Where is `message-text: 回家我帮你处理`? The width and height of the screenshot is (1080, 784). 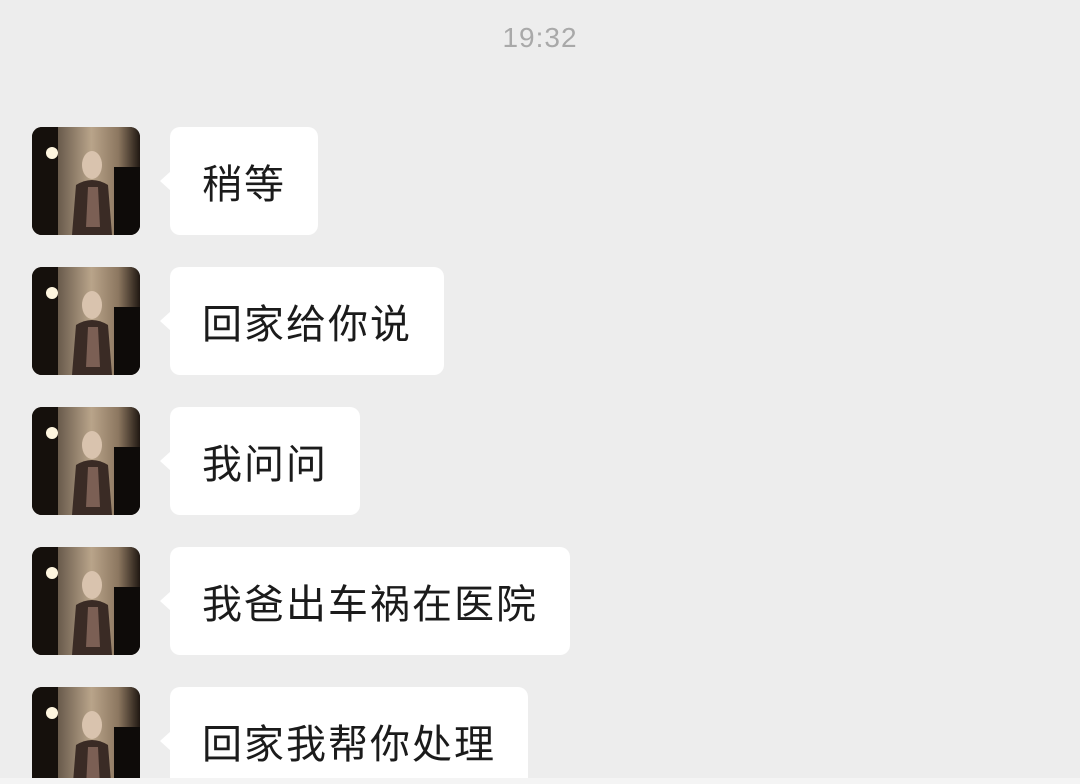 message-text: 回家我帮你处理 is located at coordinates (349, 745).